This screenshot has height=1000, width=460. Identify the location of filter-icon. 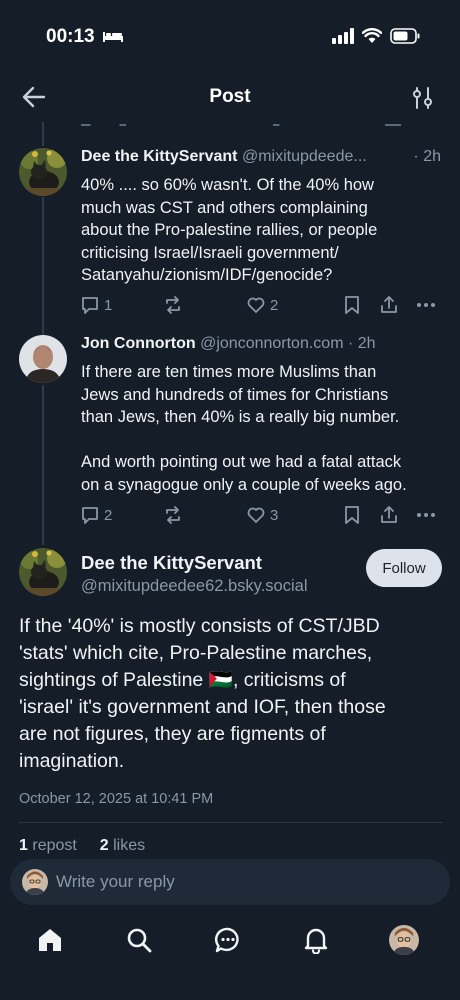
(422, 98).